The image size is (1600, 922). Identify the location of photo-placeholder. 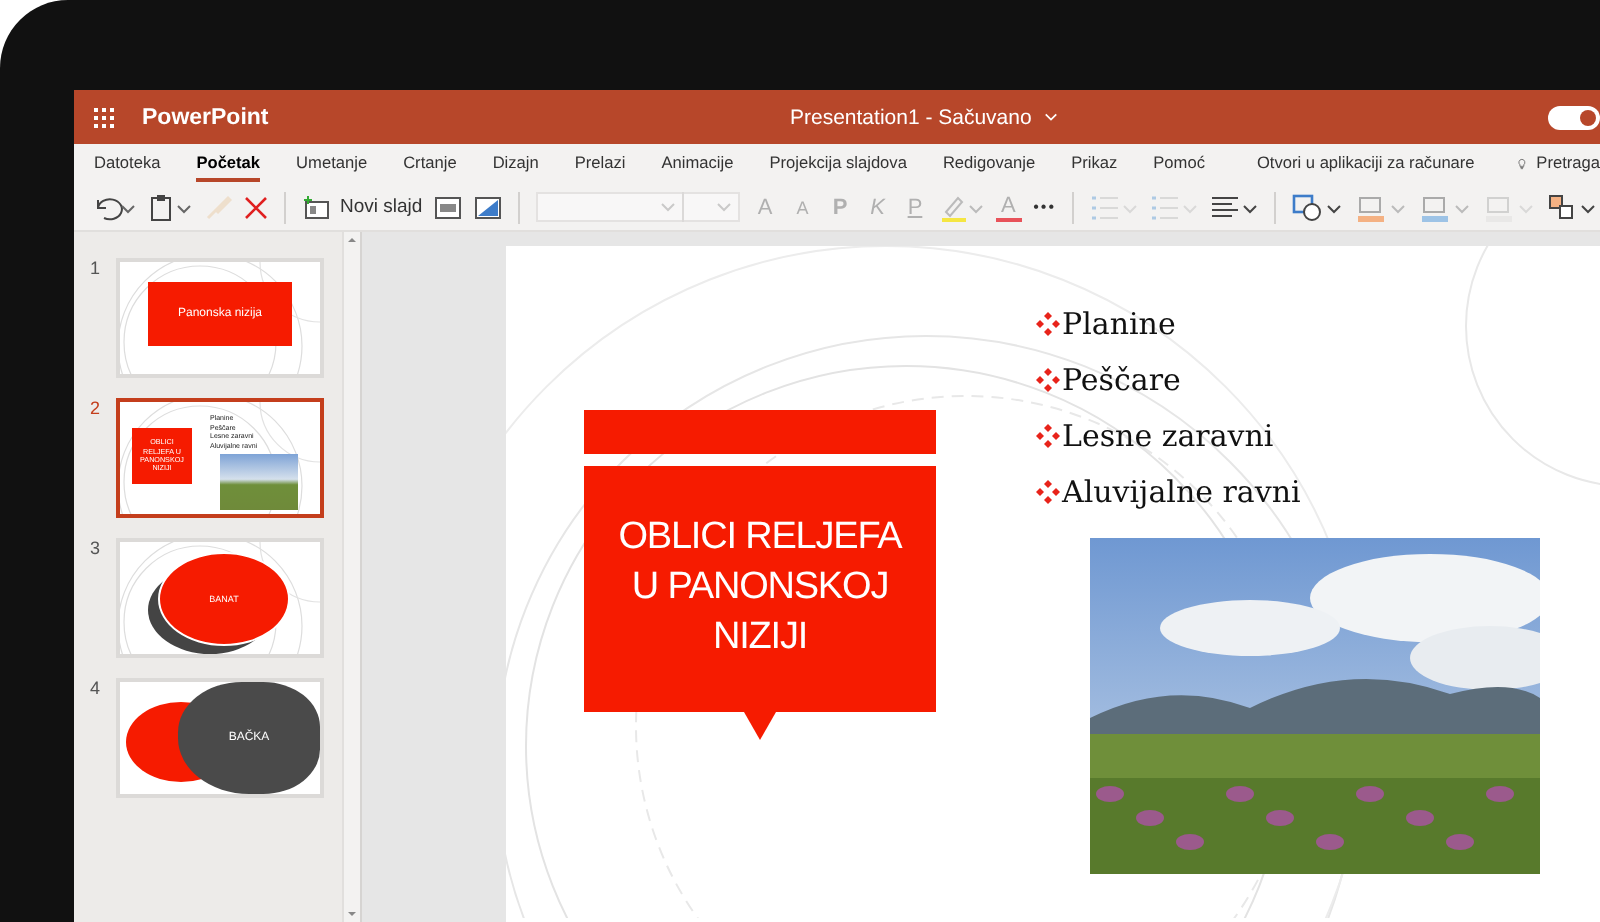
(259, 482).